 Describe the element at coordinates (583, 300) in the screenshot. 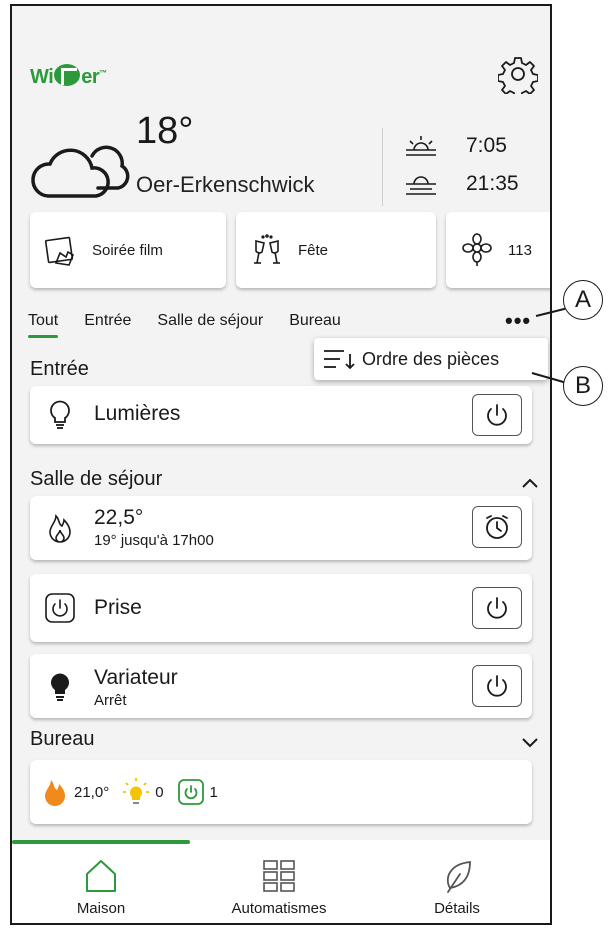

I see `annotation-a: A` at that location.